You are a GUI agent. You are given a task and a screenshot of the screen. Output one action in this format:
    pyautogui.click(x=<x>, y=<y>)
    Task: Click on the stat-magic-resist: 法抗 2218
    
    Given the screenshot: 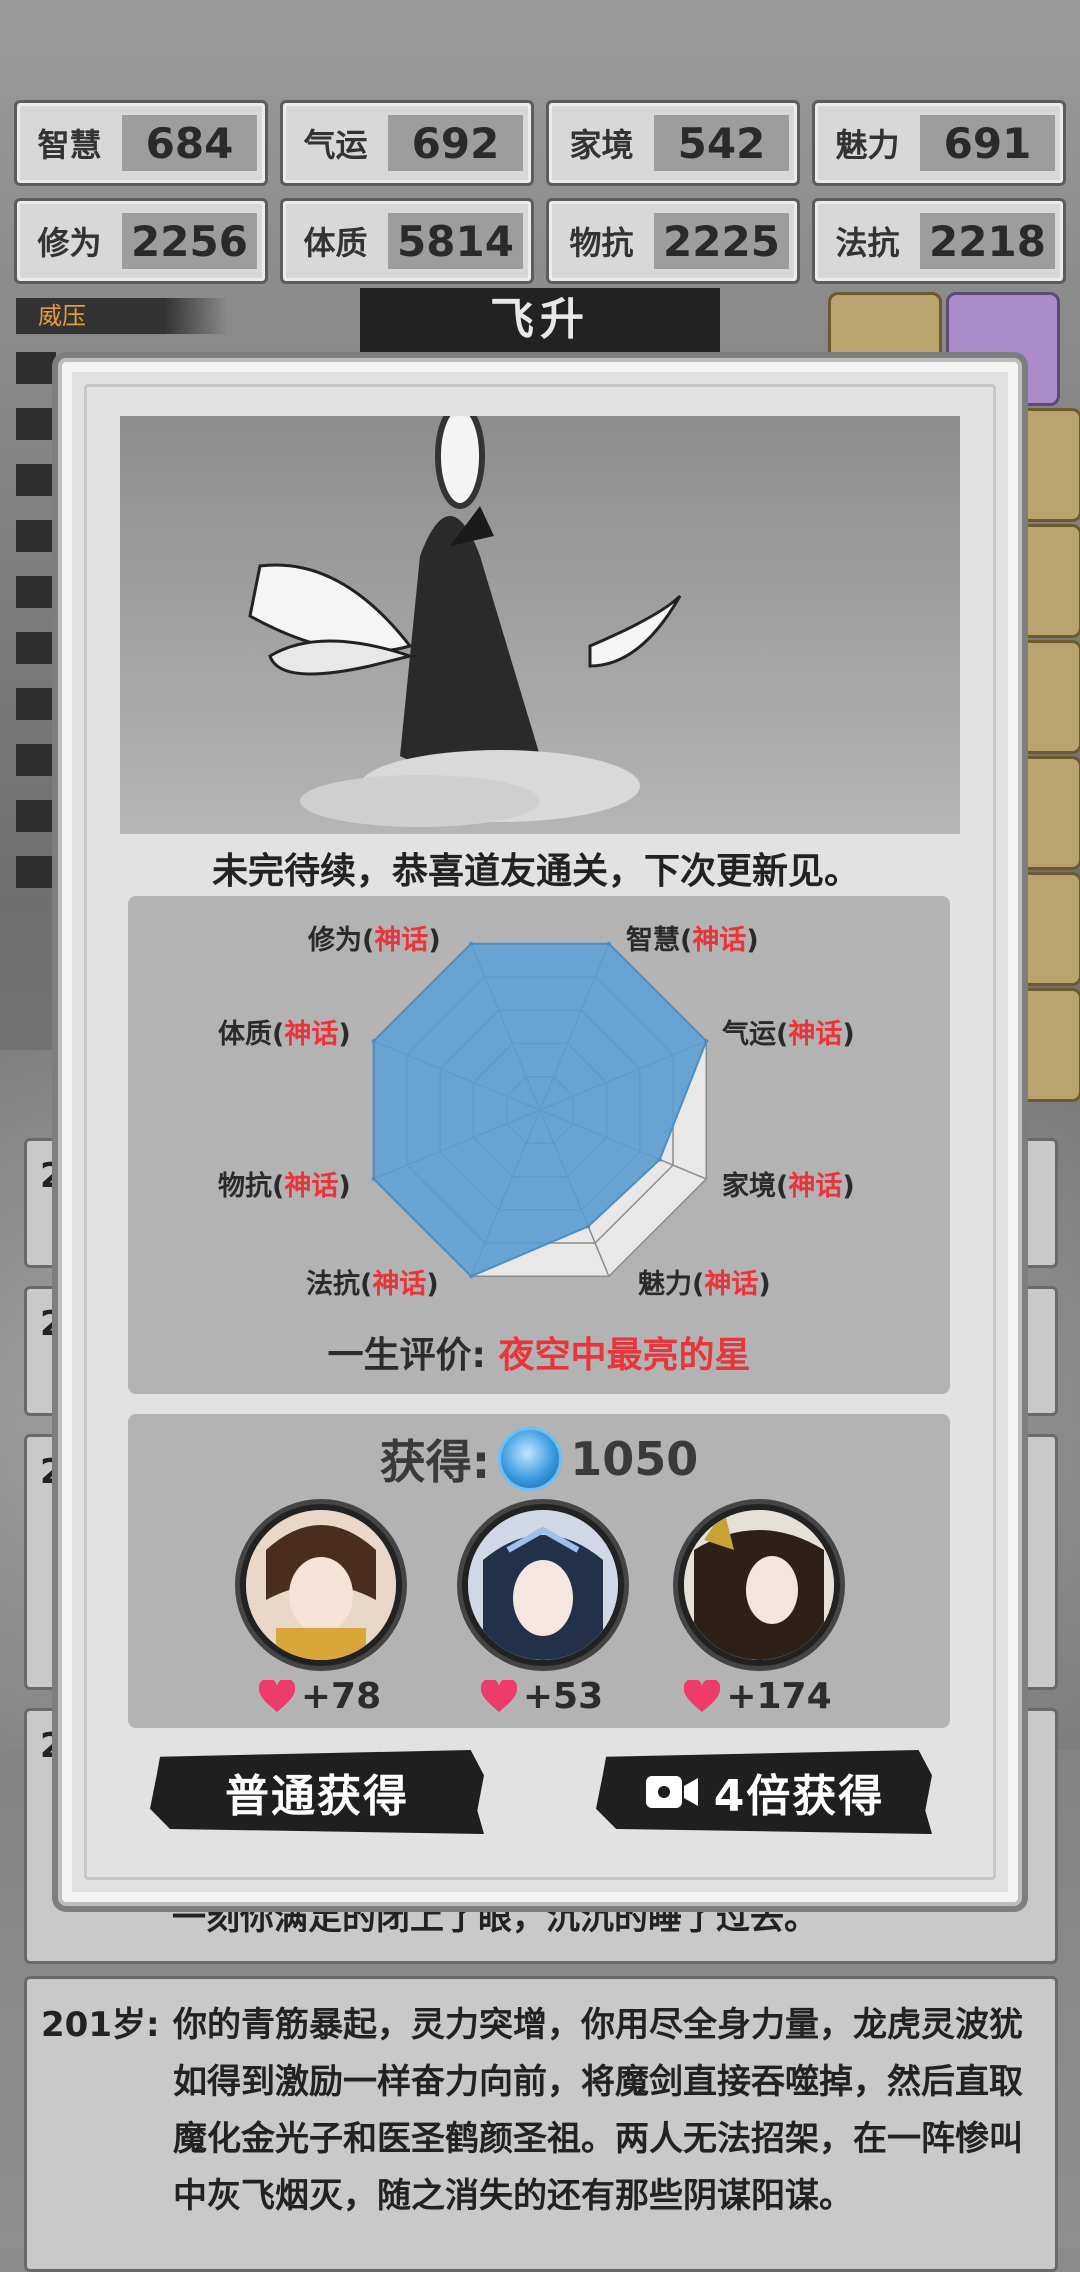 What is the action you would take?
    pyautogui.click(x=939, y=241)
    